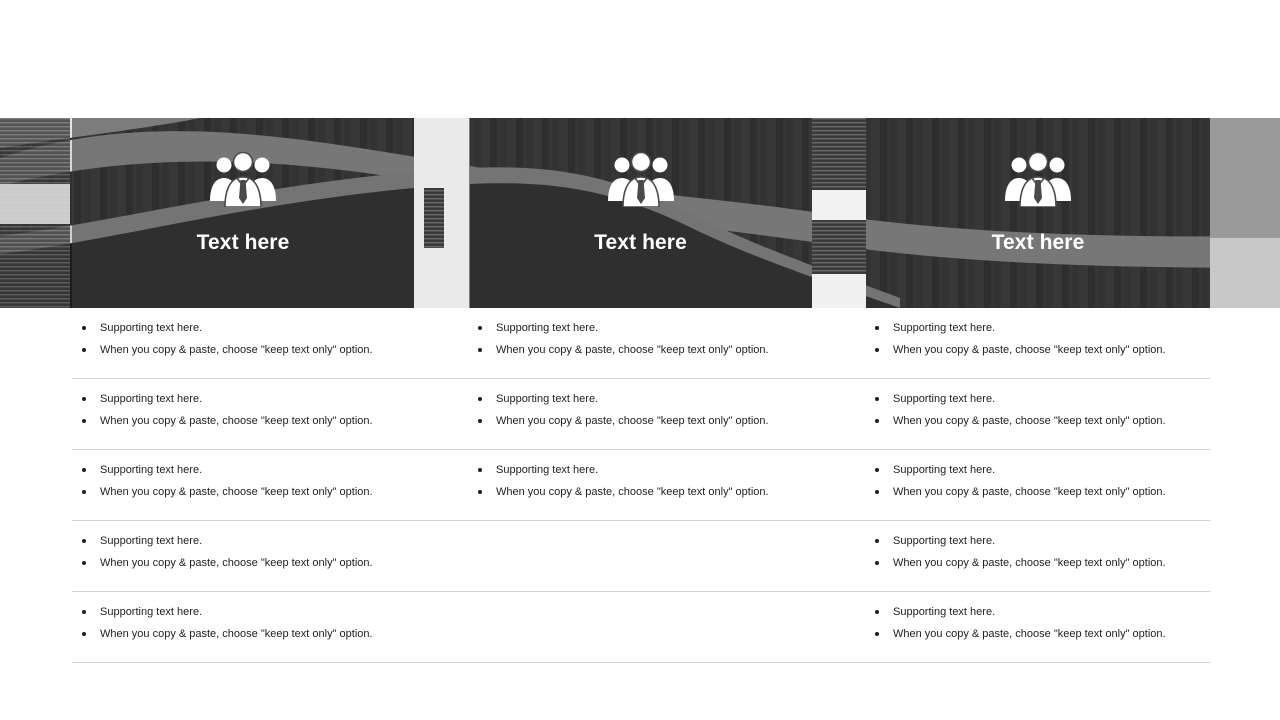  What do you see at coordinates (1038, 213) in the screenshot?
I see `banner-panel-3: Text here` at bounding box center [1038, 213].